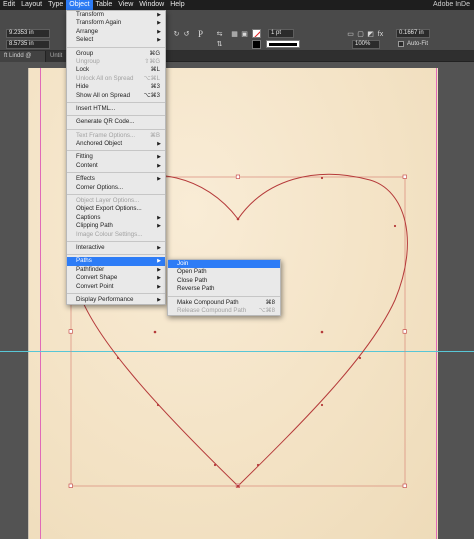 The image size is (474, 539). I want to click on menu-item-join: Join, so click(224, 264).